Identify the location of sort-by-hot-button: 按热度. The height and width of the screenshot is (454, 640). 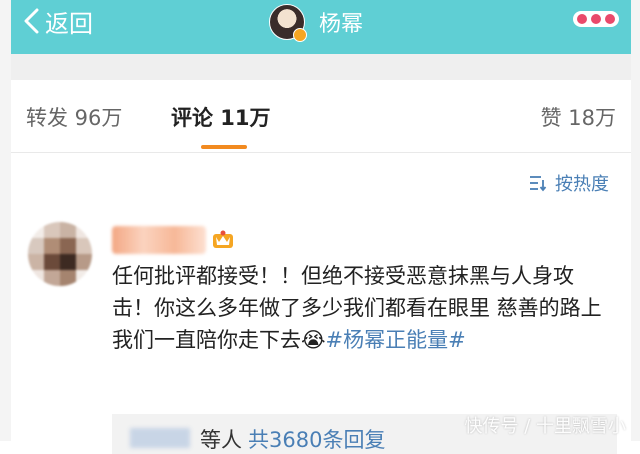
(569, 183).